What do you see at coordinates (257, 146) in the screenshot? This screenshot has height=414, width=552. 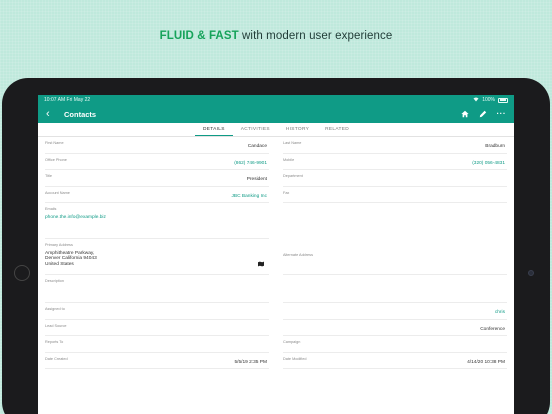 I see `first-name-value: Candace` at bounding box center [257, 146].